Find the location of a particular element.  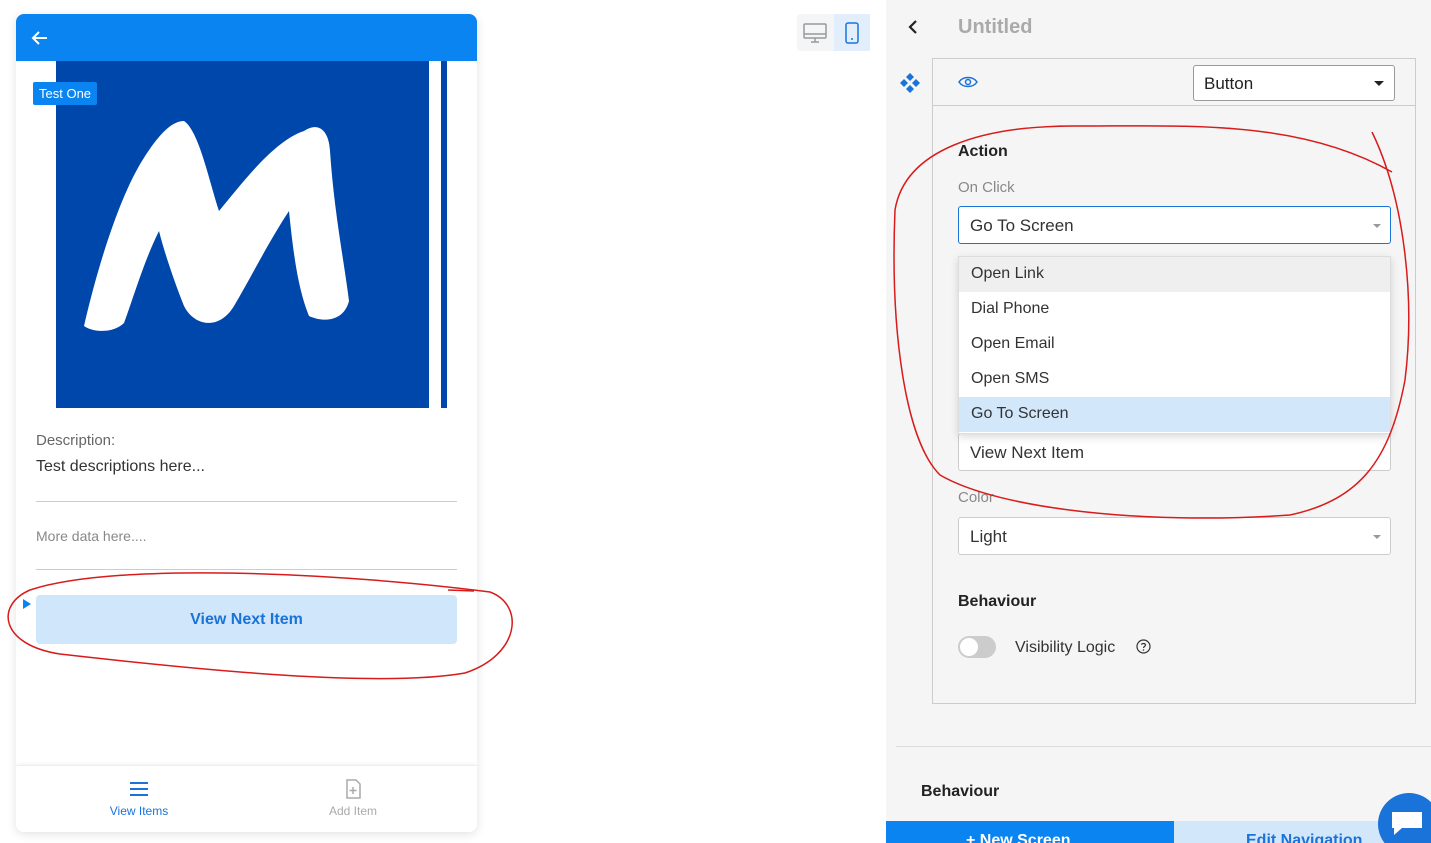

nav-label: Add Item is located at coordinates (353, 811).